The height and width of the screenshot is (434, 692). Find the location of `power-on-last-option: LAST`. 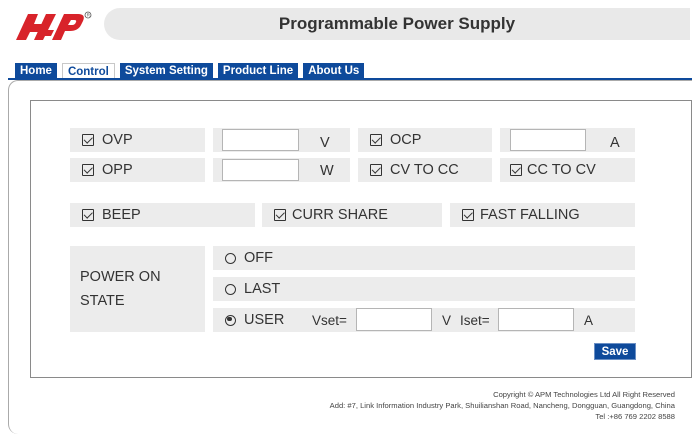

power-on-last-option: LAST is located at coordinates (424, 289).